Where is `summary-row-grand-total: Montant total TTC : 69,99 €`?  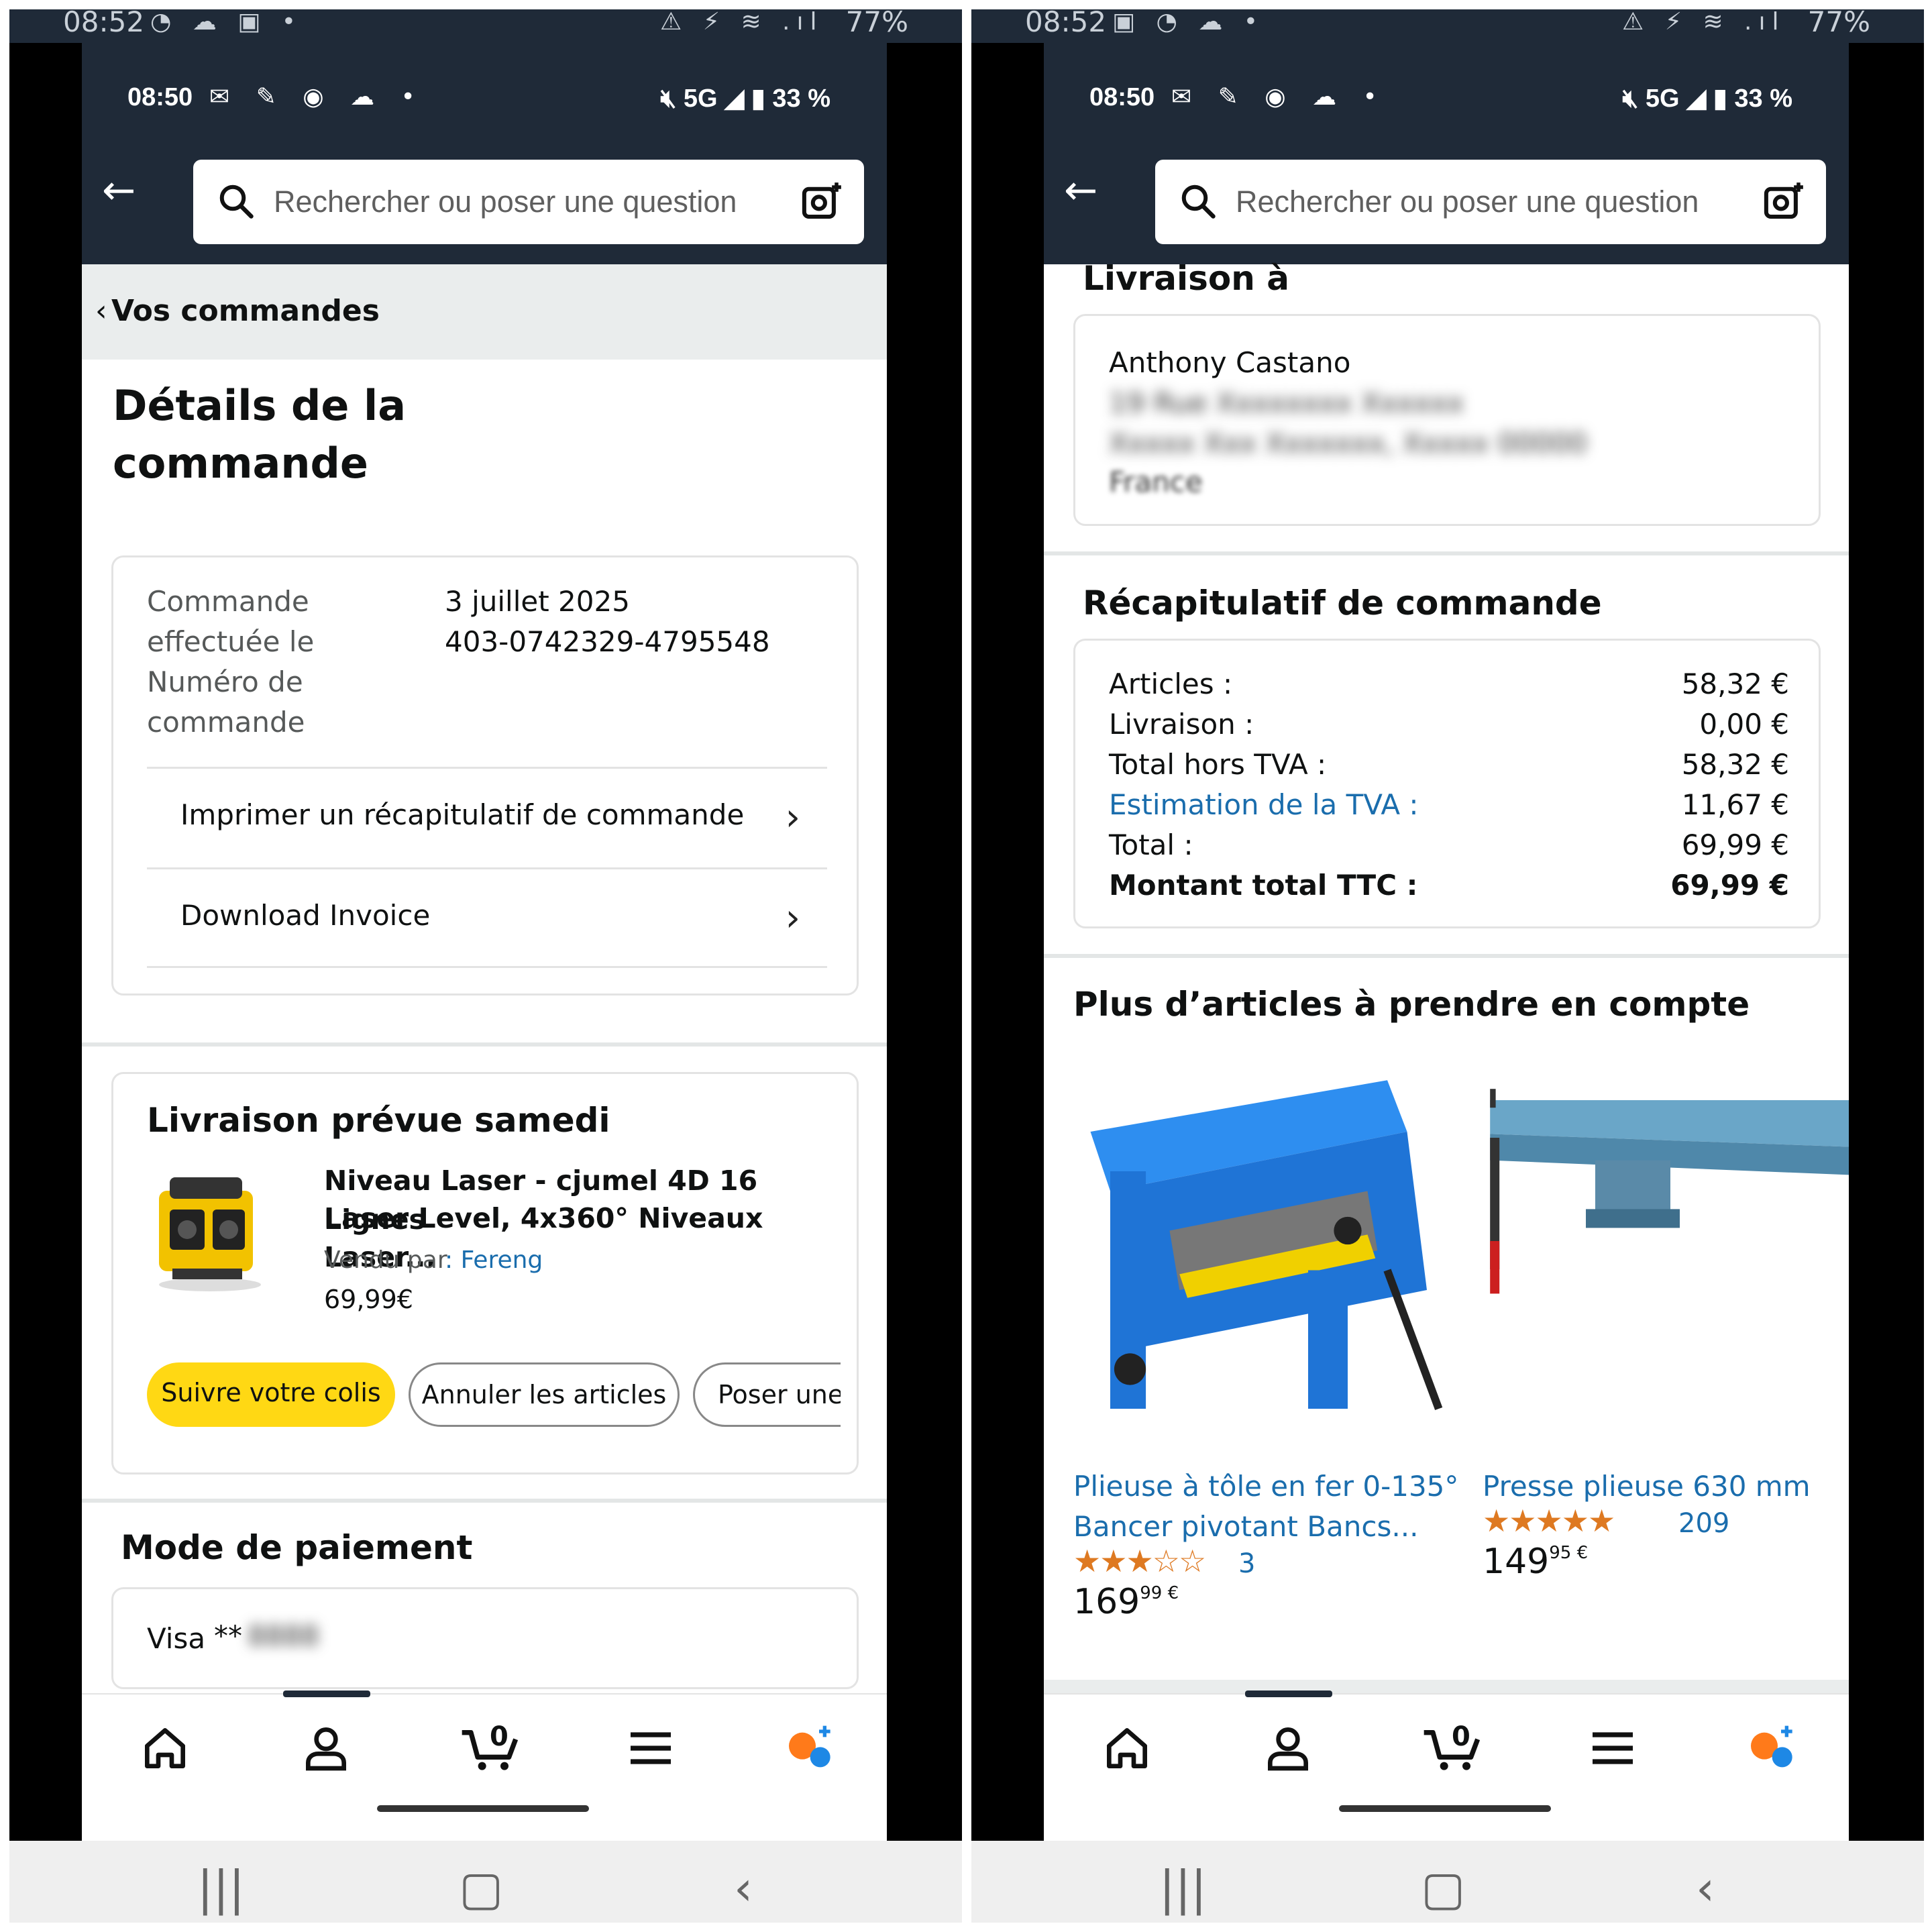
summary-row-grand-total: Montant total TTC : 69,99 € is located at coordinates (1449, 889).